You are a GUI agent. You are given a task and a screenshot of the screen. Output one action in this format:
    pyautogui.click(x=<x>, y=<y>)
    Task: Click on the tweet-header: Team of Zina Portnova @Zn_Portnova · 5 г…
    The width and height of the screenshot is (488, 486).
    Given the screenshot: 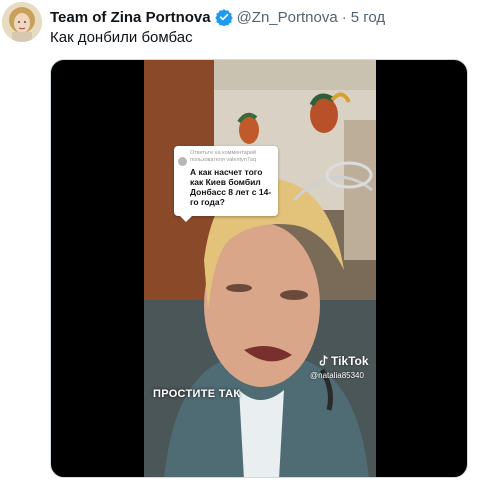 What is the action you would take?
    pyautogui.click(x=217, y=17)
    